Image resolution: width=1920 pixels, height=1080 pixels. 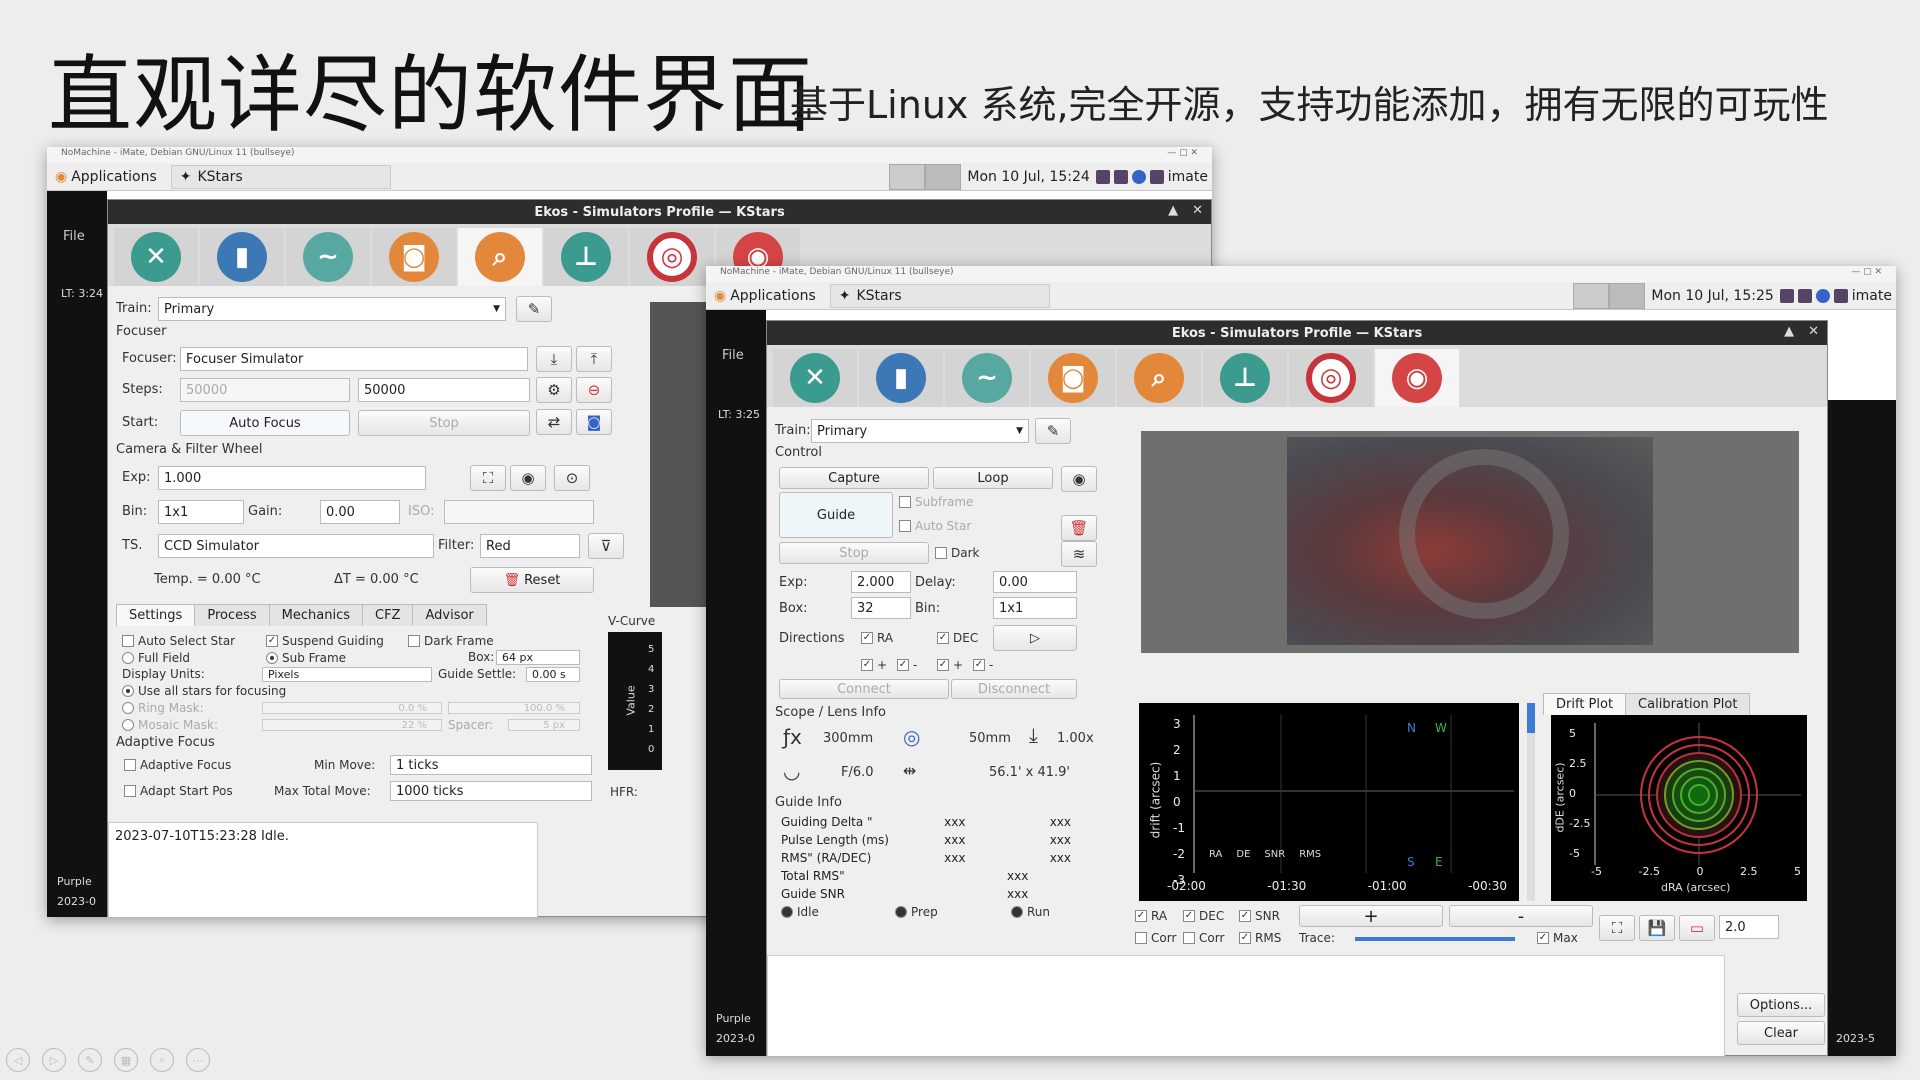 I want to click on gain-field: 0.00, so click(x=360, y=512).